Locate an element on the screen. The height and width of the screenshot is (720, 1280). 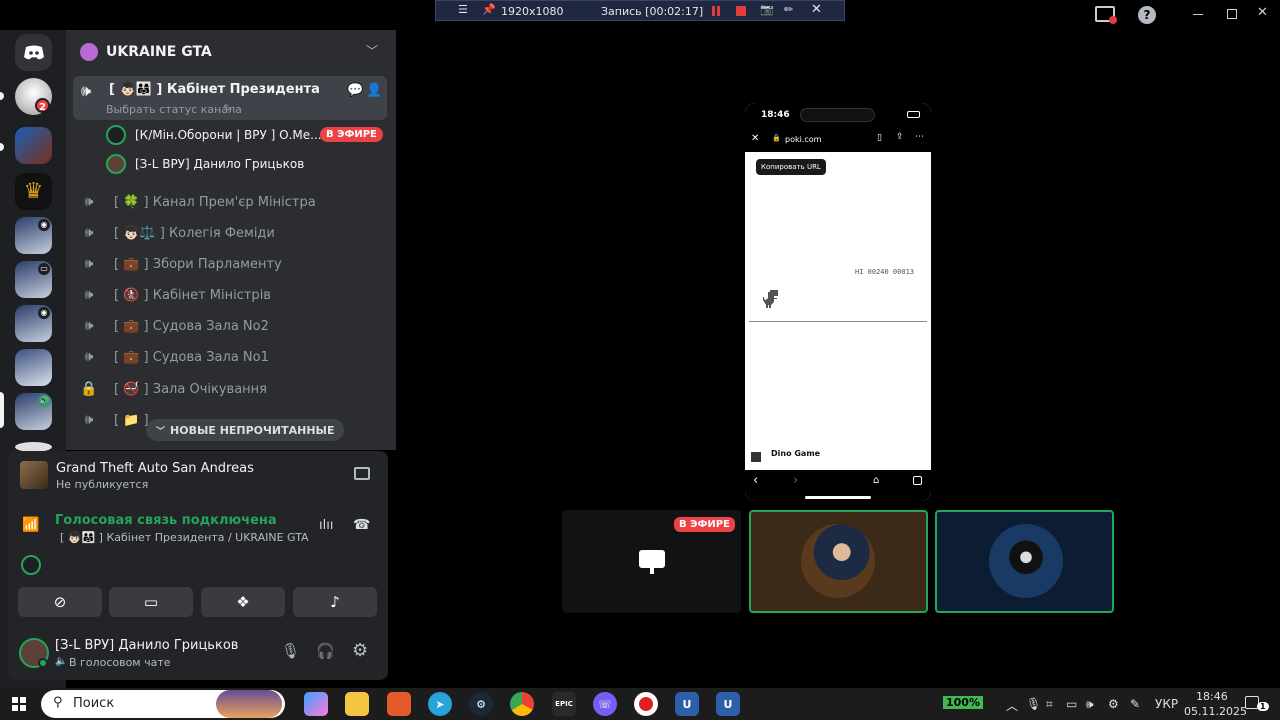
steam-icon: ⚙ is located at coordinates (481, 704).